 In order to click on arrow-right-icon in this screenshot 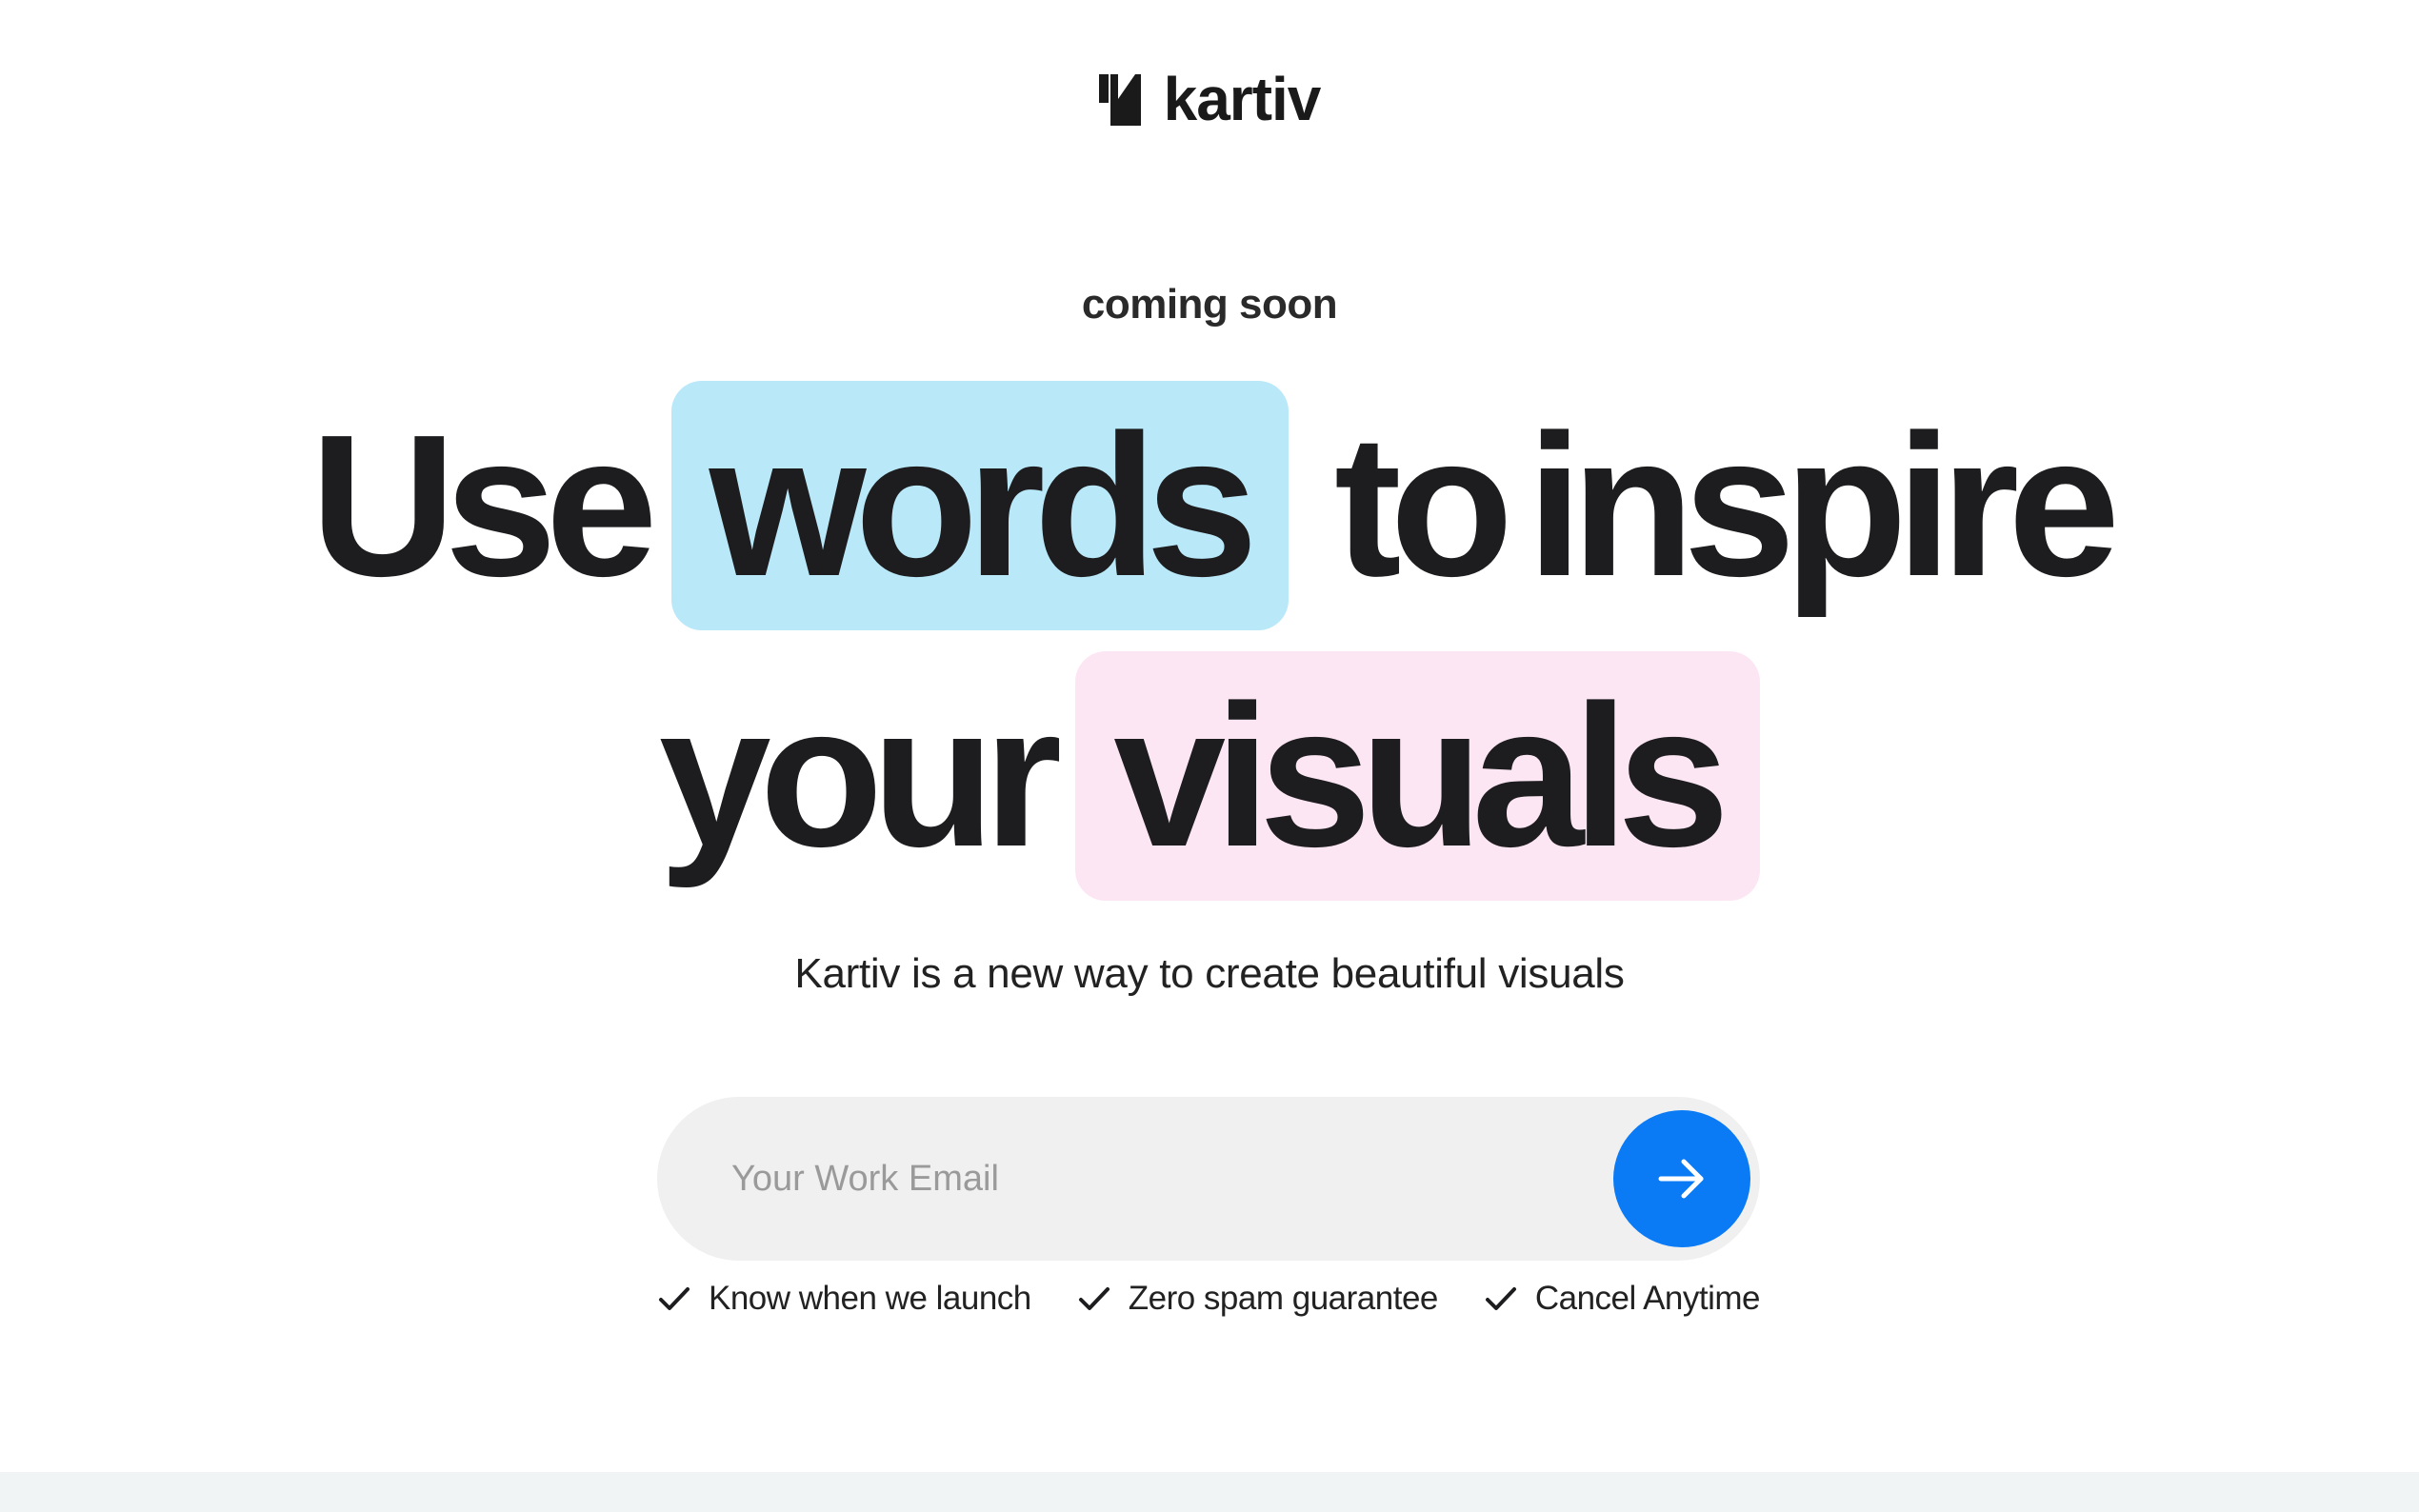, I will do `click(1681, 1179)`.